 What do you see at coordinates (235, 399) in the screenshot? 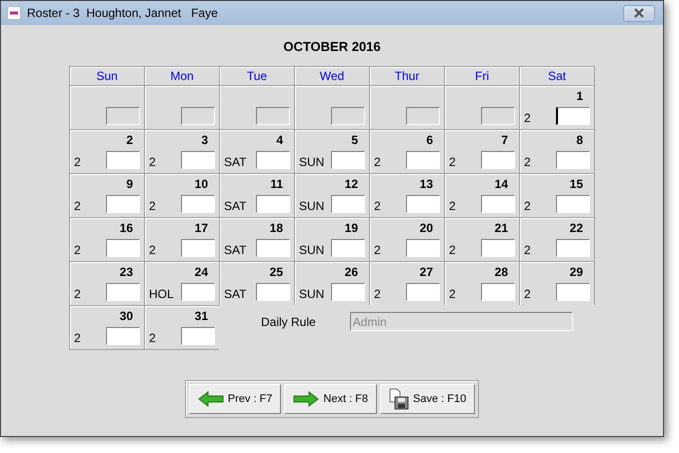
I see `prev-button: Prev : F7` at bounding box center [235, 399].